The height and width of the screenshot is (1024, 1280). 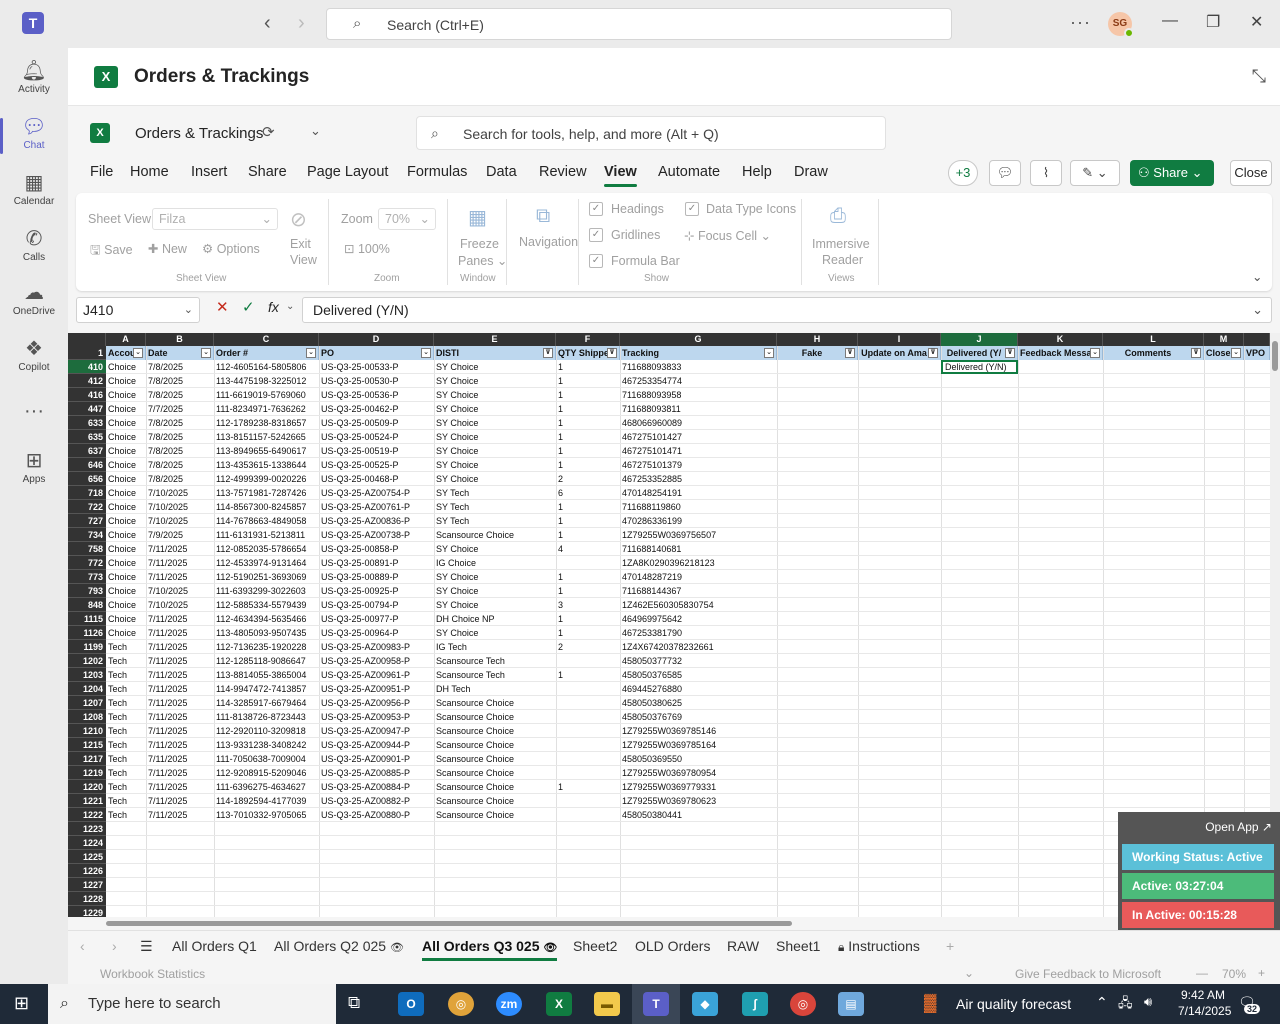 What do you see at coordinates (1257, 276) in the screenshot?
I see `ribbon-expand-icon: ⌄` at bounding box center [1257, 276].